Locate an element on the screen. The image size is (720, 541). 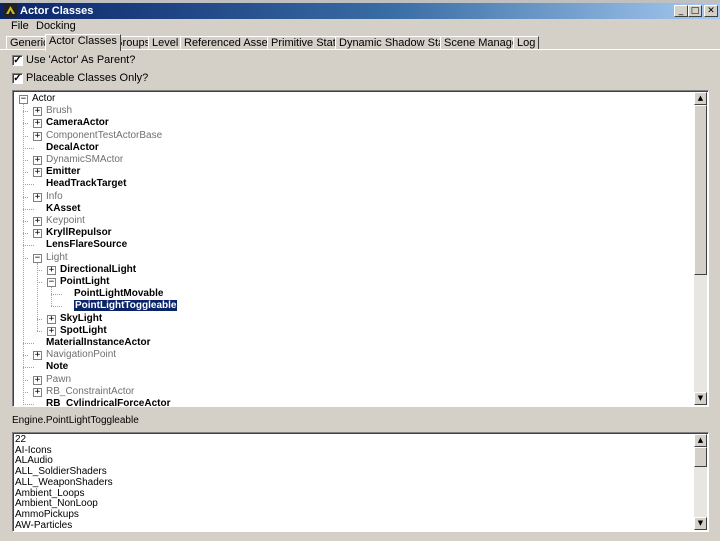
tree-item-label: SpotLight is located at coordinates (83, 330).